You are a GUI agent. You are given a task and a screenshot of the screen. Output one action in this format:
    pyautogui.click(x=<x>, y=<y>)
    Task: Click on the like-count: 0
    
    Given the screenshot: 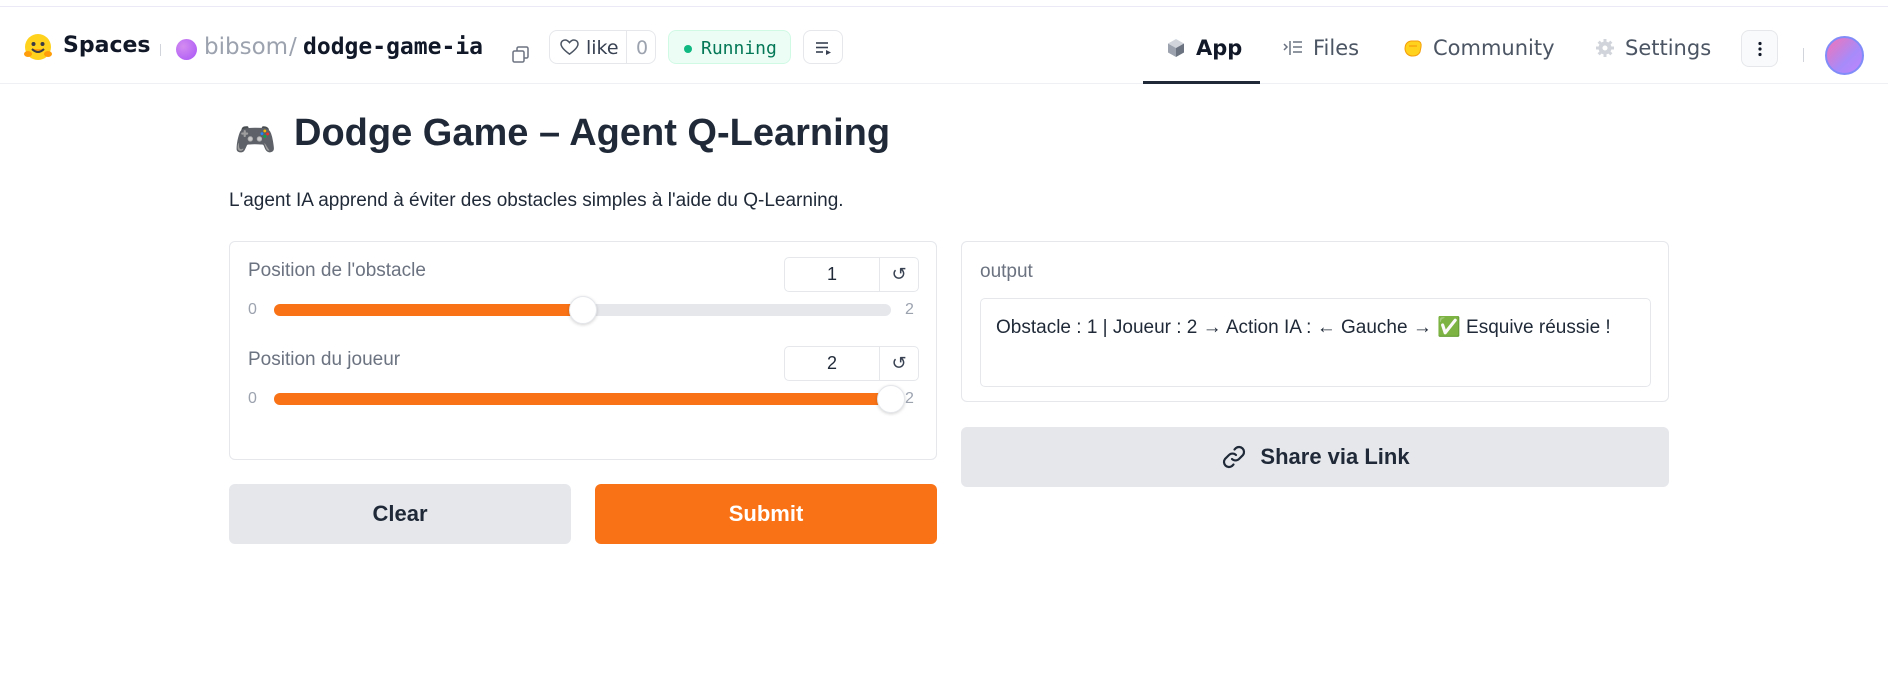 What is the action you would take?
    pyautogui.click(x=642, y=48)
    